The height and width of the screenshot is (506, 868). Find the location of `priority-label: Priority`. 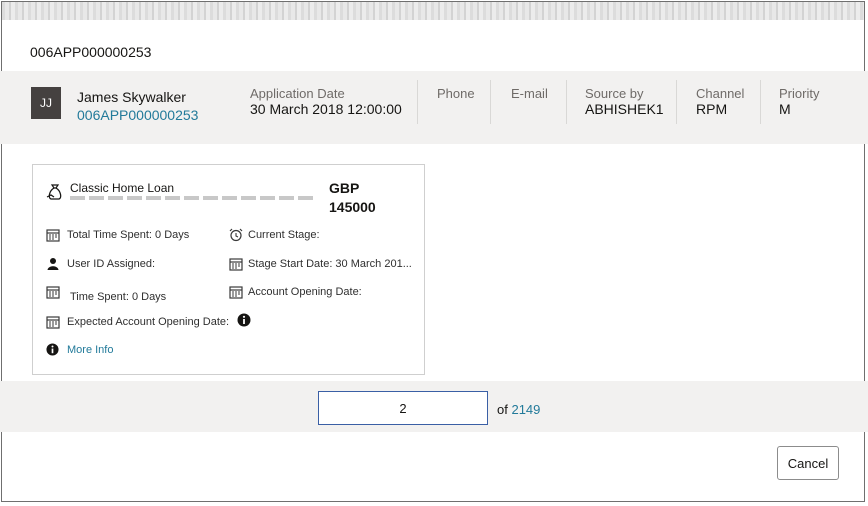

priority-label: Priority is located at coordinates (799, 93).